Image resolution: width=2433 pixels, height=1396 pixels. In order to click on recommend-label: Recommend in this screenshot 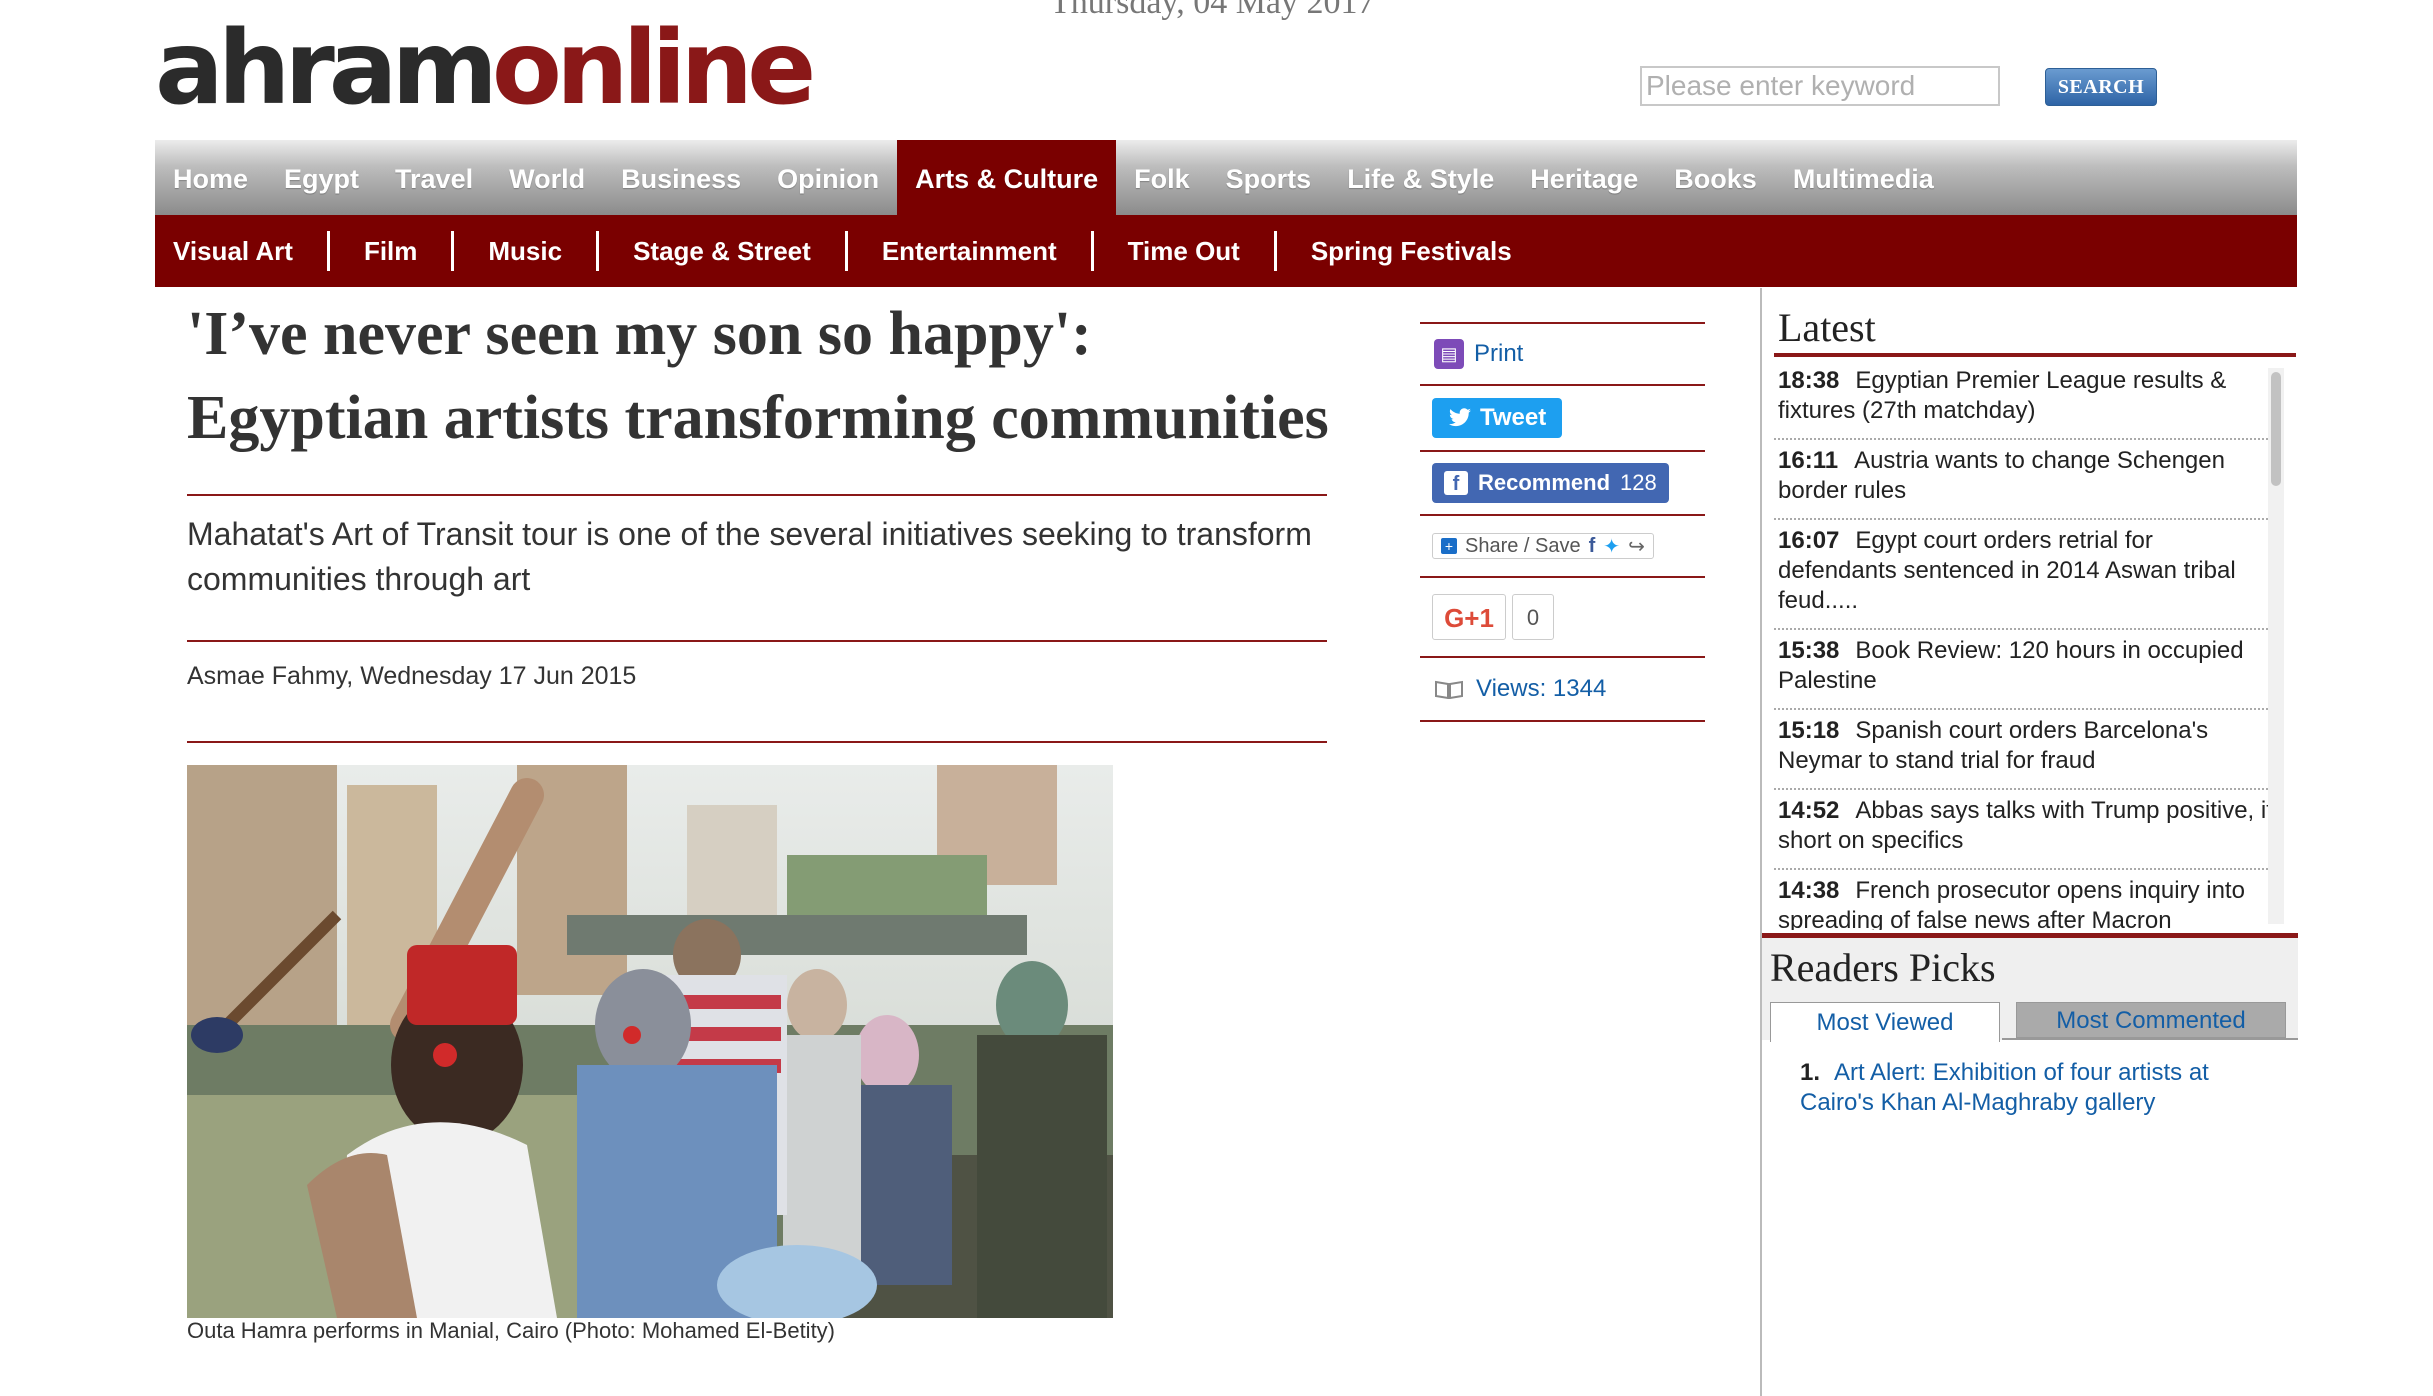, I will do `click(1544, 482)`.